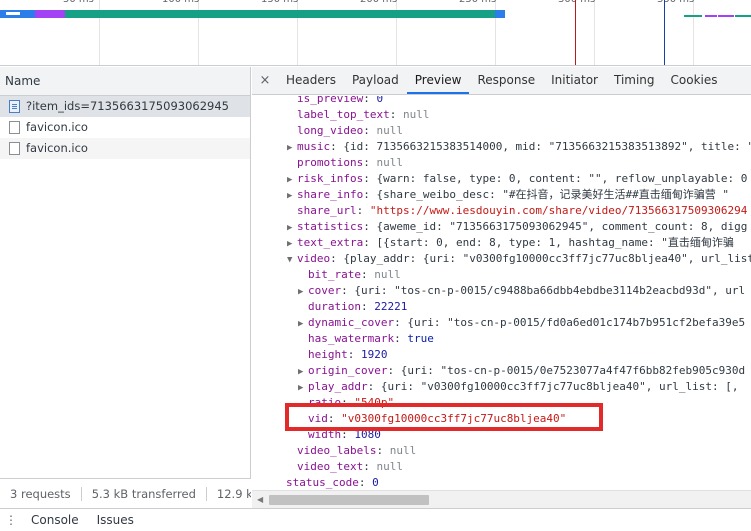 This screenshot has width=751, height=531. Describe the element at coordinates (125, 81) in the screenshot. I see `name-column-header: Name` at that location.